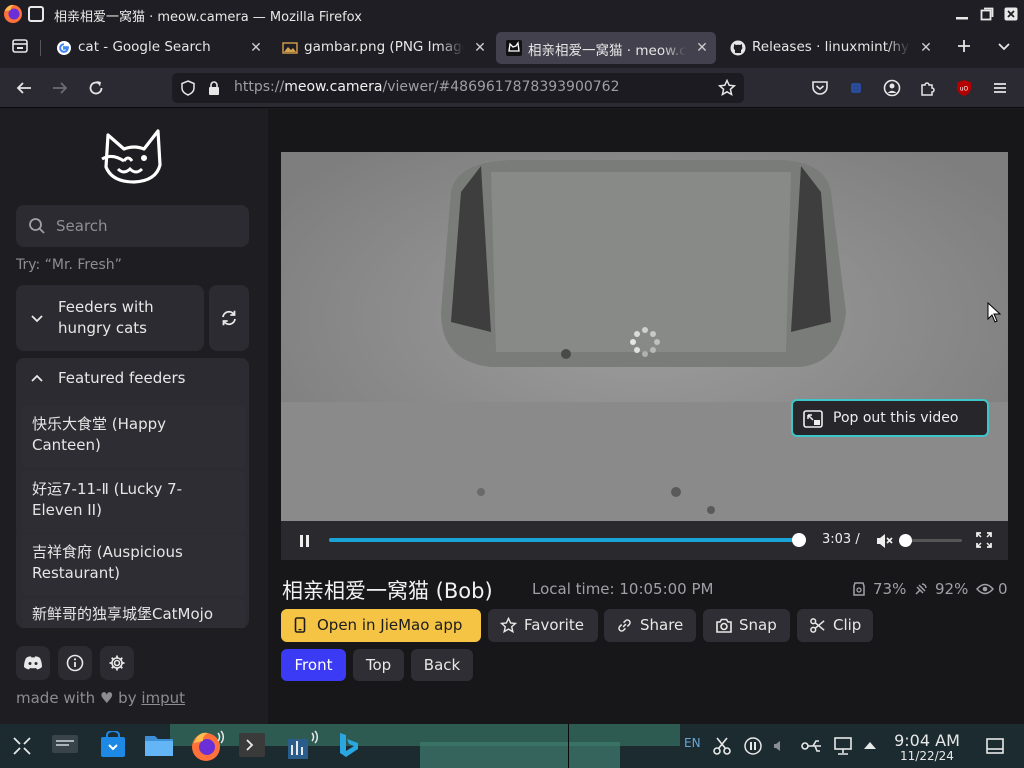 The image size is (1024, 768). Describe the element at coordinates (99, 424) in the screenshot. I see `feeder-name: 快乐大食堂 (Happy` at that location.